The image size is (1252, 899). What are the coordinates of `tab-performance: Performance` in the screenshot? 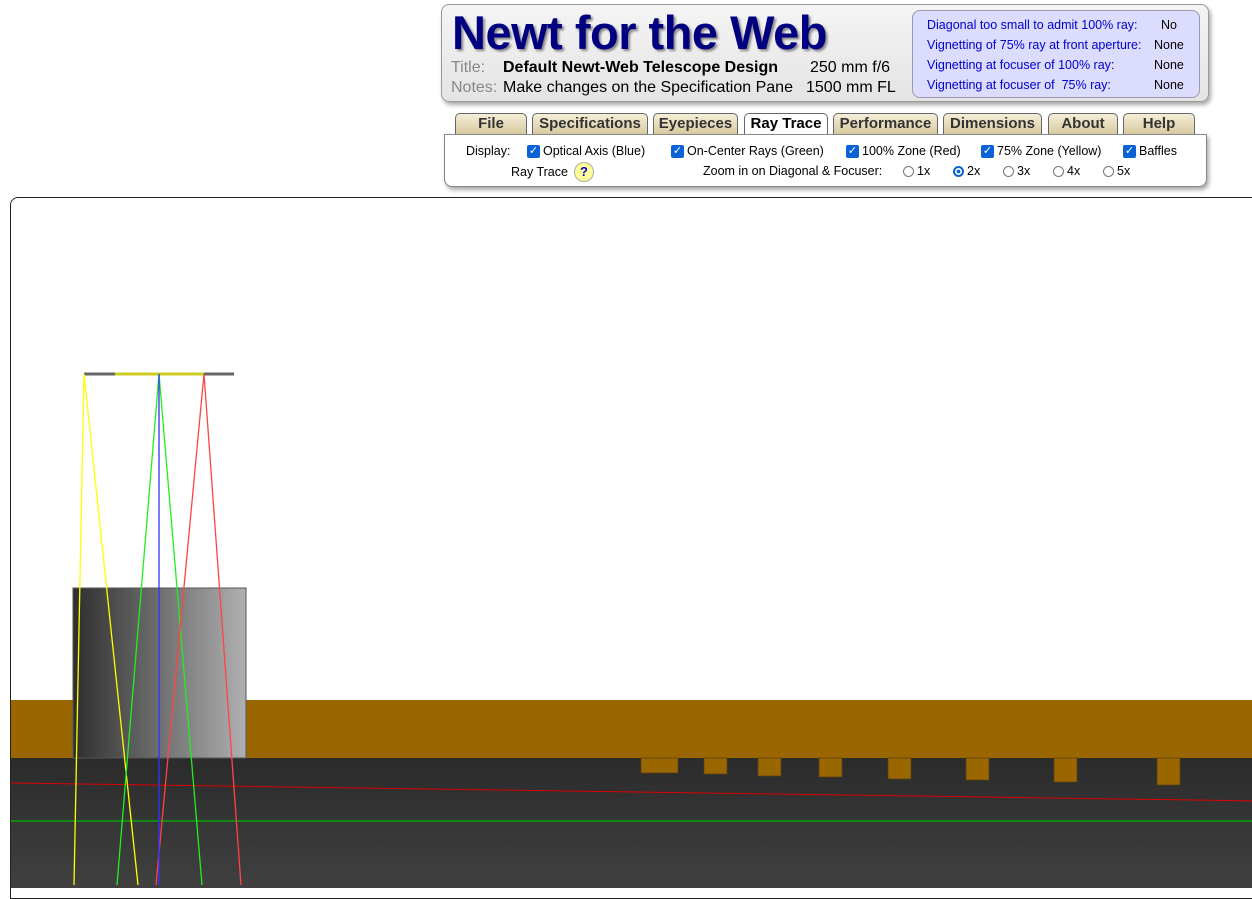 It's located at (885, 123).